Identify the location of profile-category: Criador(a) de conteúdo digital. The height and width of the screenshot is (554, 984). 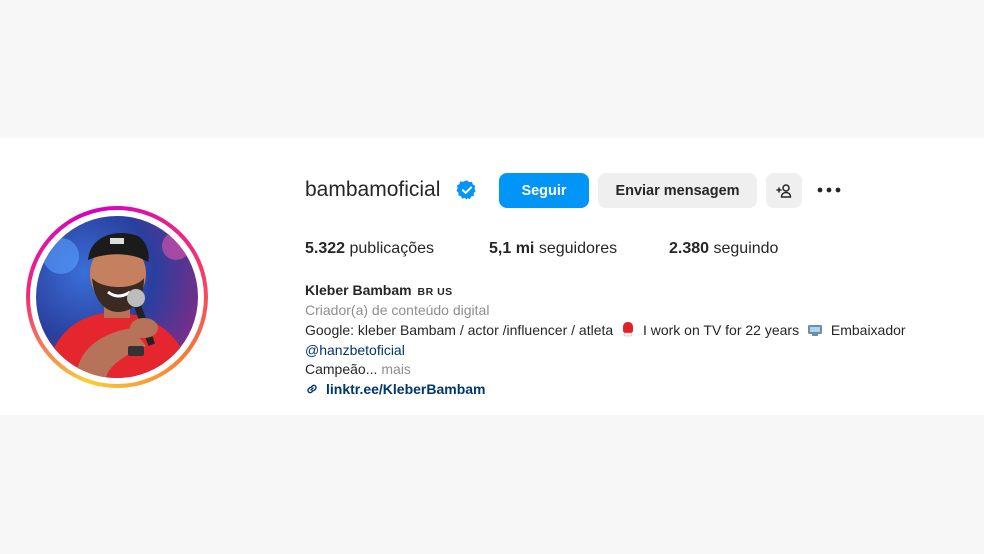
(397, 310).